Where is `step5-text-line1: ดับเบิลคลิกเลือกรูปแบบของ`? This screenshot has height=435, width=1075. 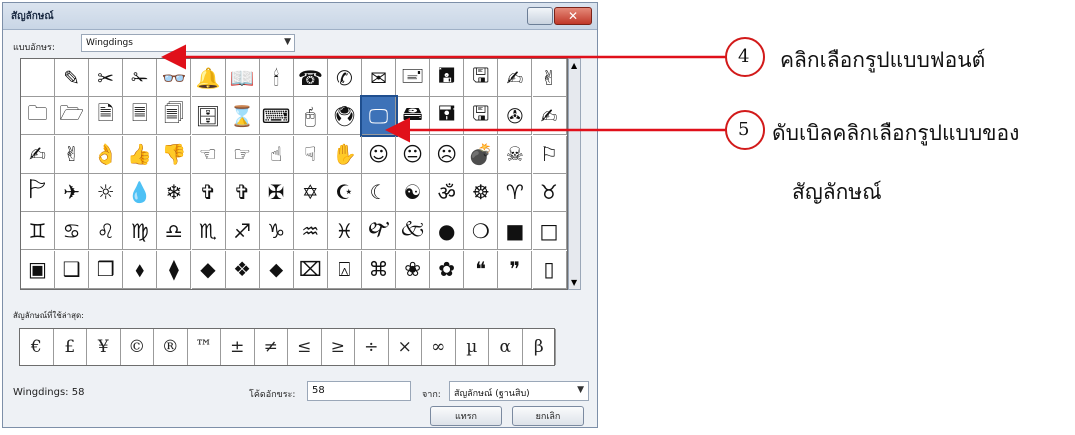 step5-text-line1: ดับเบิลคลิกเลือกรูปแบบของ is located at coordinates (896, 133).